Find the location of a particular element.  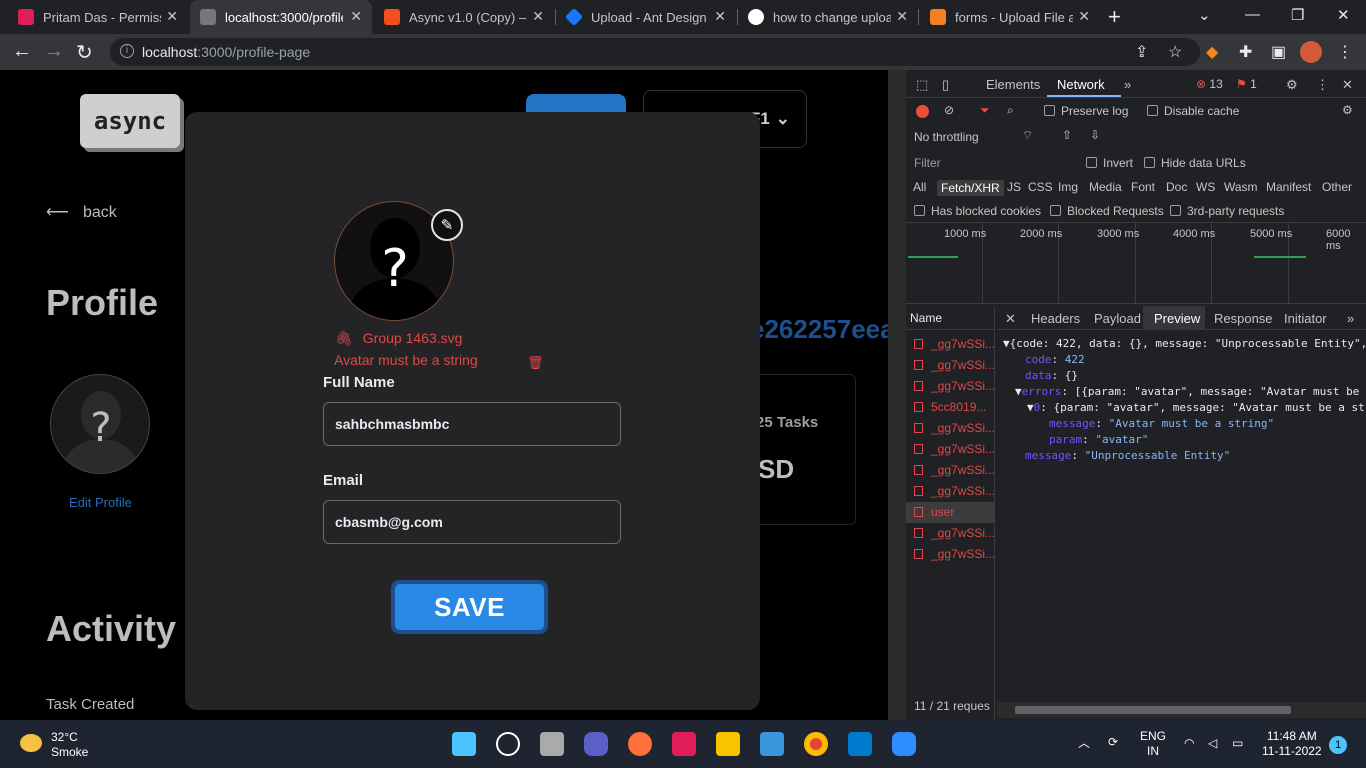

filter-icon: ⏷ is located at coordinates (985, 110).